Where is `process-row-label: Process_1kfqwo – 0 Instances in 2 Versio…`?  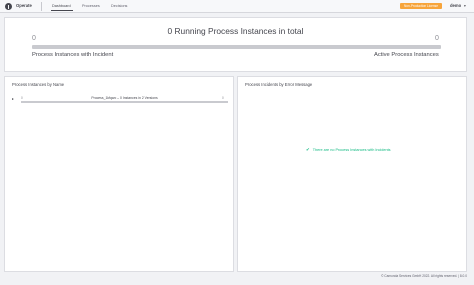
process-row-label: Process_1kfqwo – 0 Instances in 2 Versio… is located at coordinates (124, 98).